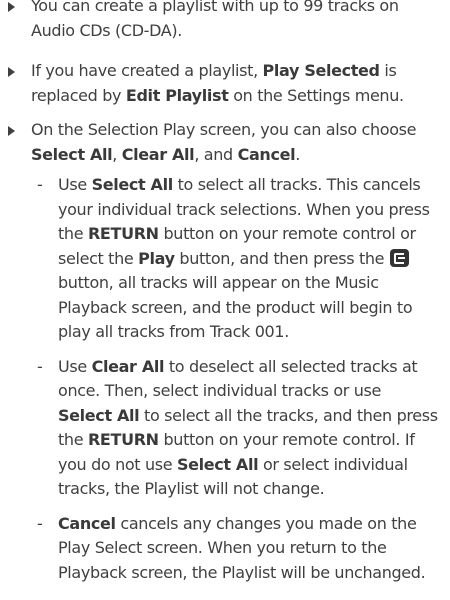 The width and height of the screenshot is (450, 600). Describe the element at coordinates (216, 154) in the screenshot. I see `bullet-text: , and` at that location.